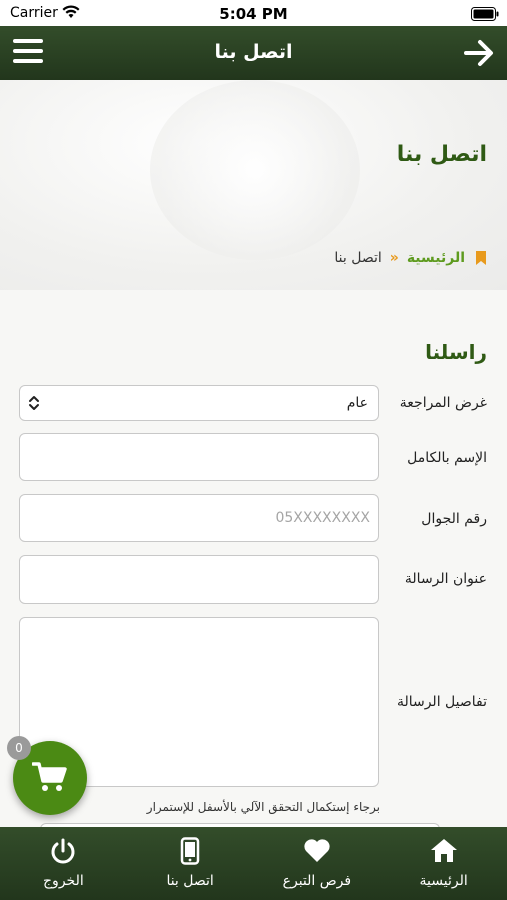 The height and width of the screenshot is (900, 507). Describe the element at coordinates (443, 403) in the screenshot. I see `purpose-label: غرض المراجعة` at that location.